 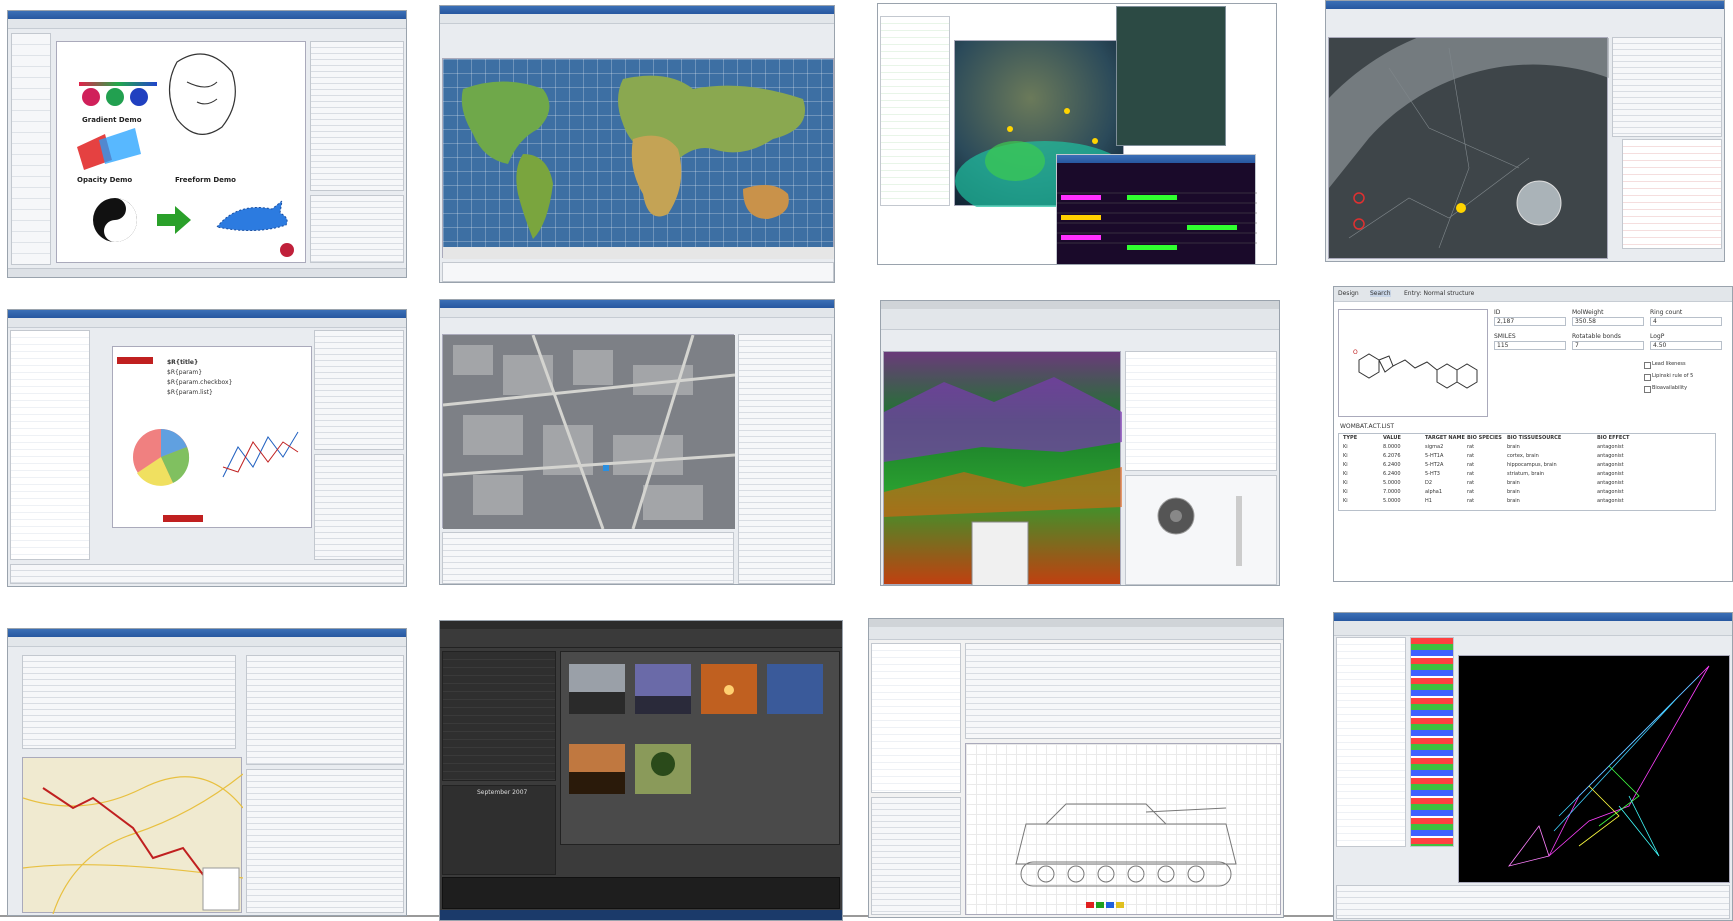 I want to click on outline-tree, so click(x=916, y=718).